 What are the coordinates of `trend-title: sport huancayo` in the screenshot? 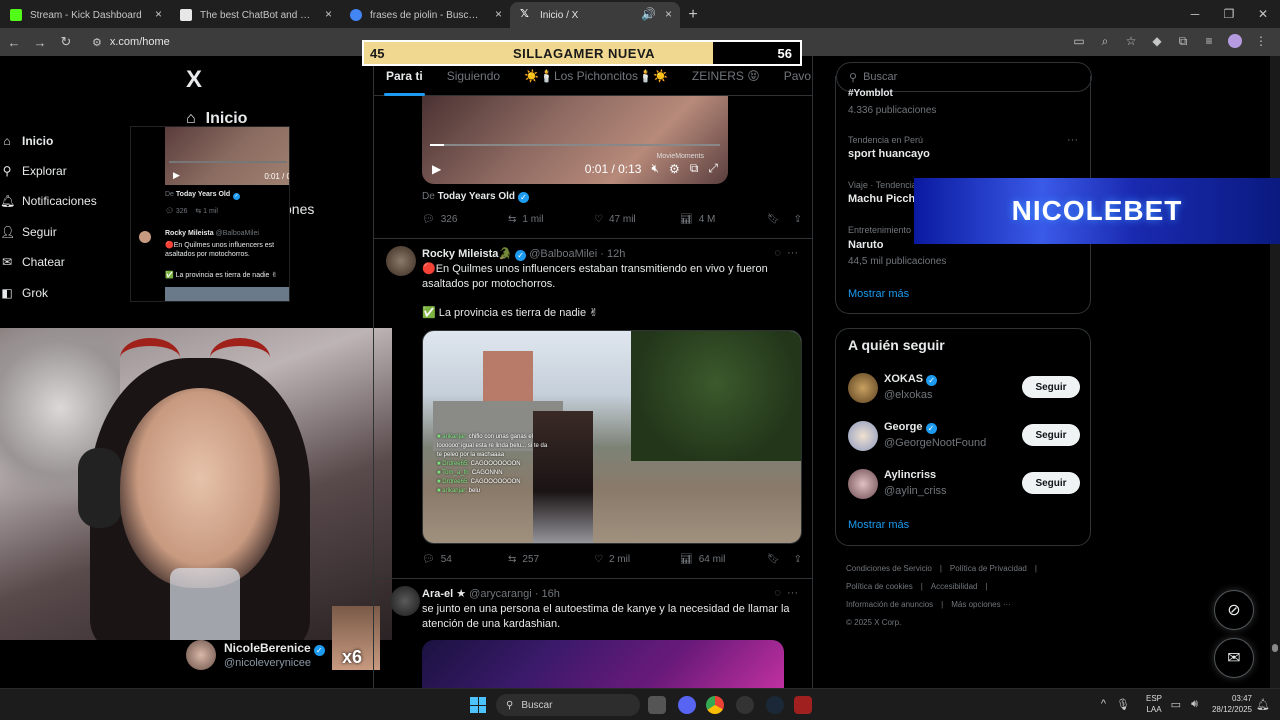 It's located at (889, 154).